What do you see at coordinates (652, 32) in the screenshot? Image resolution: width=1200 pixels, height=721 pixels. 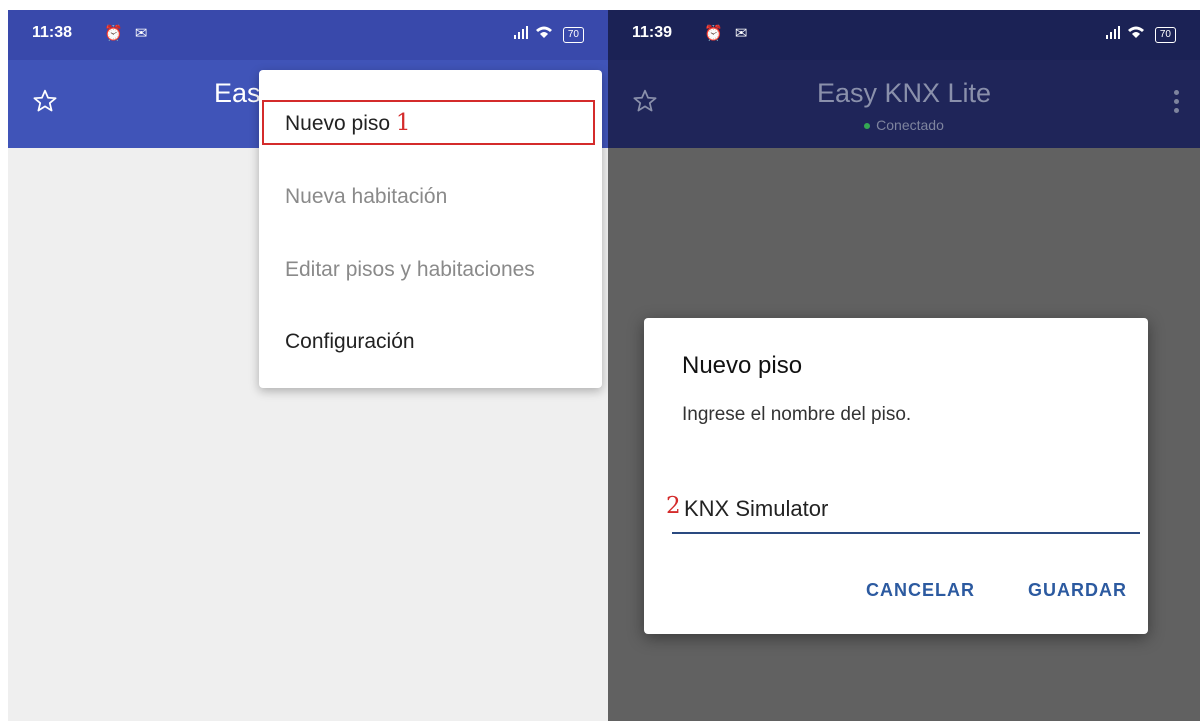 I see `status-time: 11:39` at bounding box center [652, 32].